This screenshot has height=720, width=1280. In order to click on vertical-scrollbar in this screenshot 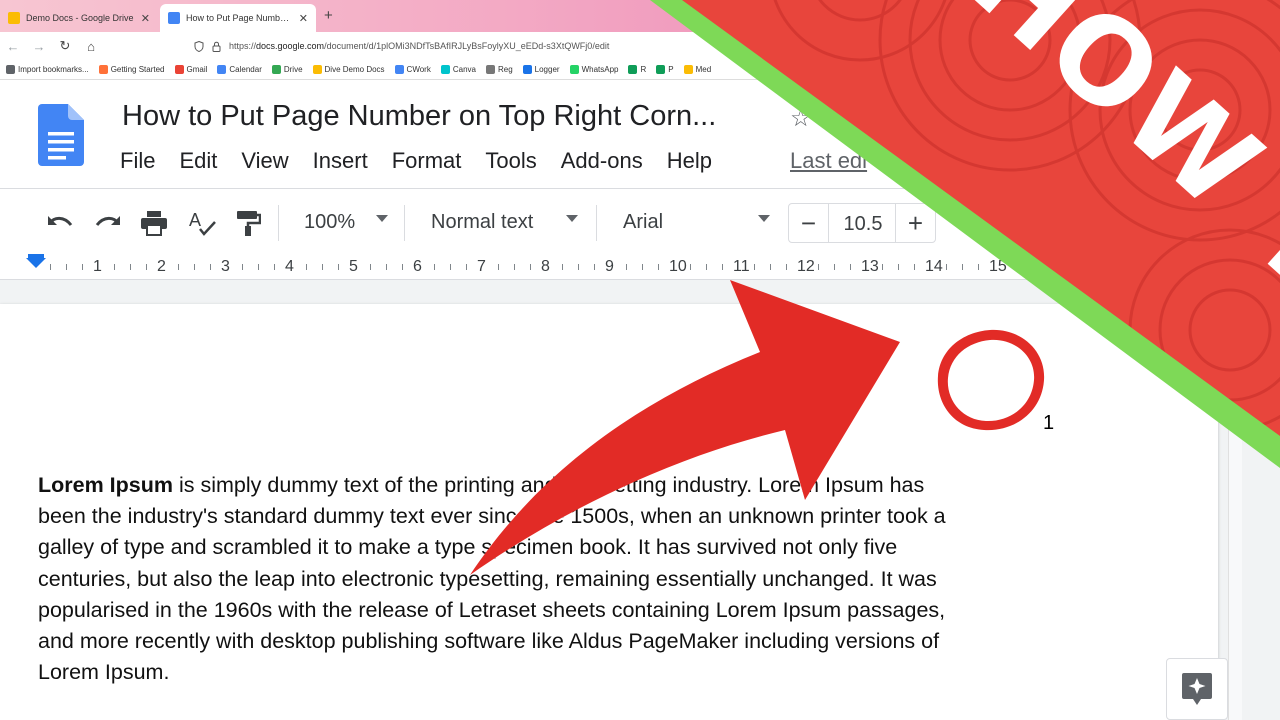, I will do `click(1235, 512)`.